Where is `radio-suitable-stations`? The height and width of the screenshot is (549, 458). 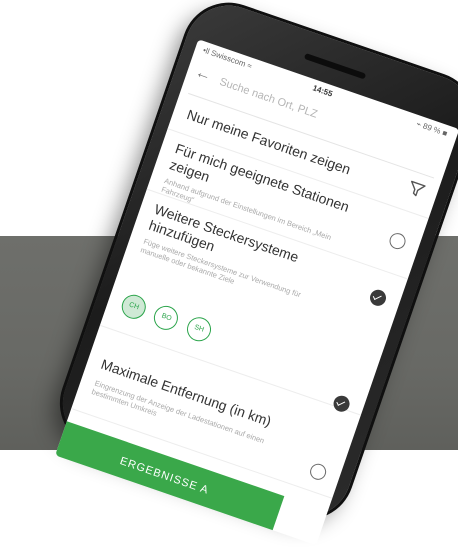
radio-suitable-stations is located at coordinates (397, 241).